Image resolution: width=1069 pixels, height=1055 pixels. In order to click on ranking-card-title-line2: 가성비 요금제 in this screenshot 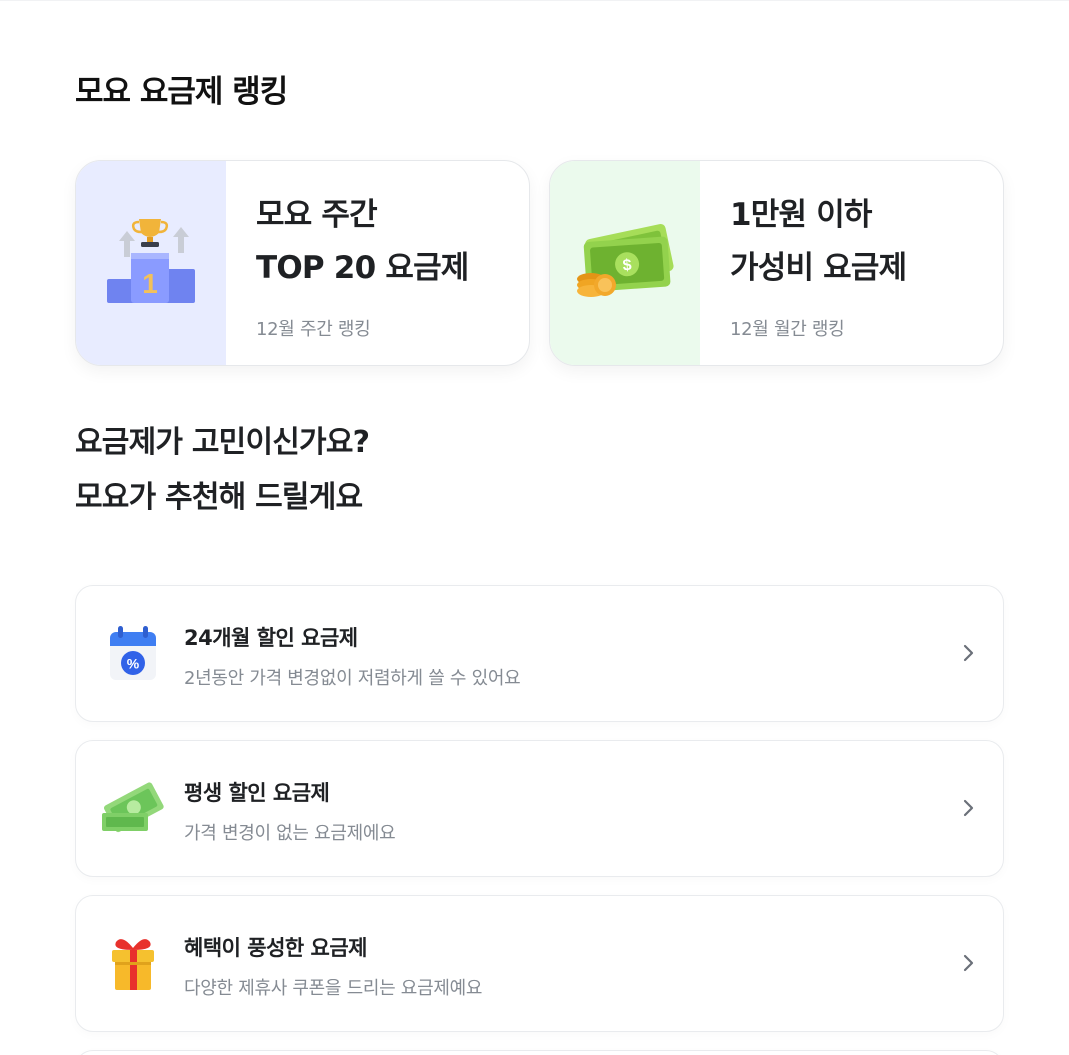, I will do `click(818, 268)`.